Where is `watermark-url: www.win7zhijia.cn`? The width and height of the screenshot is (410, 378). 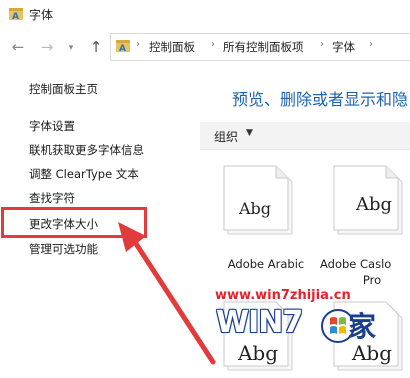 watermark-url: www.win7zhijia.cn is located at coordinates (283, 295).